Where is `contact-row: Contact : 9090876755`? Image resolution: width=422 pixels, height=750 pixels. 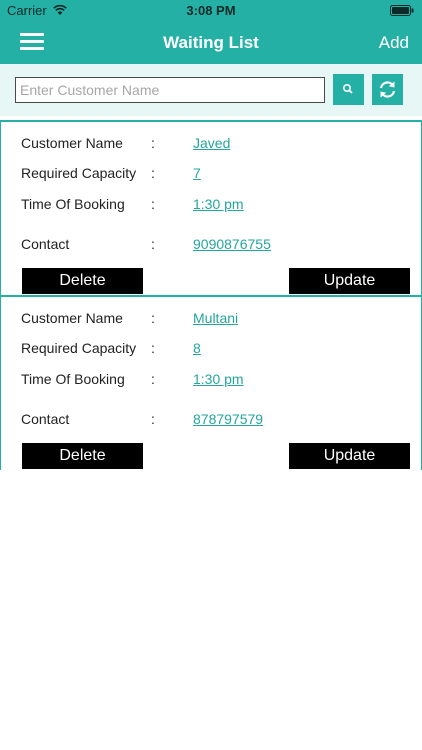
contact-row: Contact : 9090876755 is located at coordinates (211, 245).